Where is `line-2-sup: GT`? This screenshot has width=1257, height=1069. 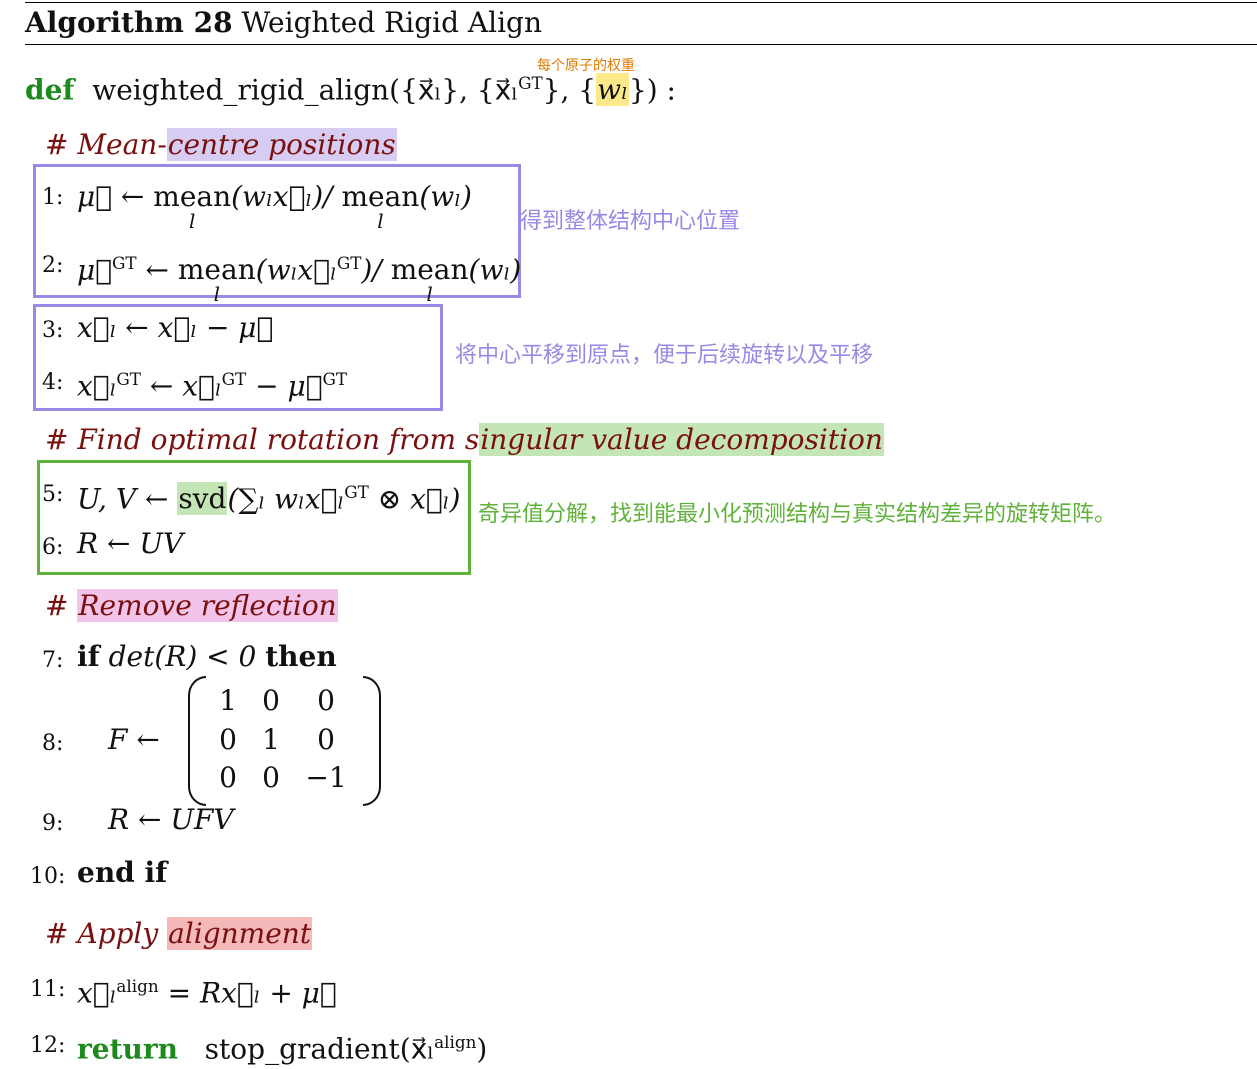 line-2-sup: GT is located at coordinates (124, 263).